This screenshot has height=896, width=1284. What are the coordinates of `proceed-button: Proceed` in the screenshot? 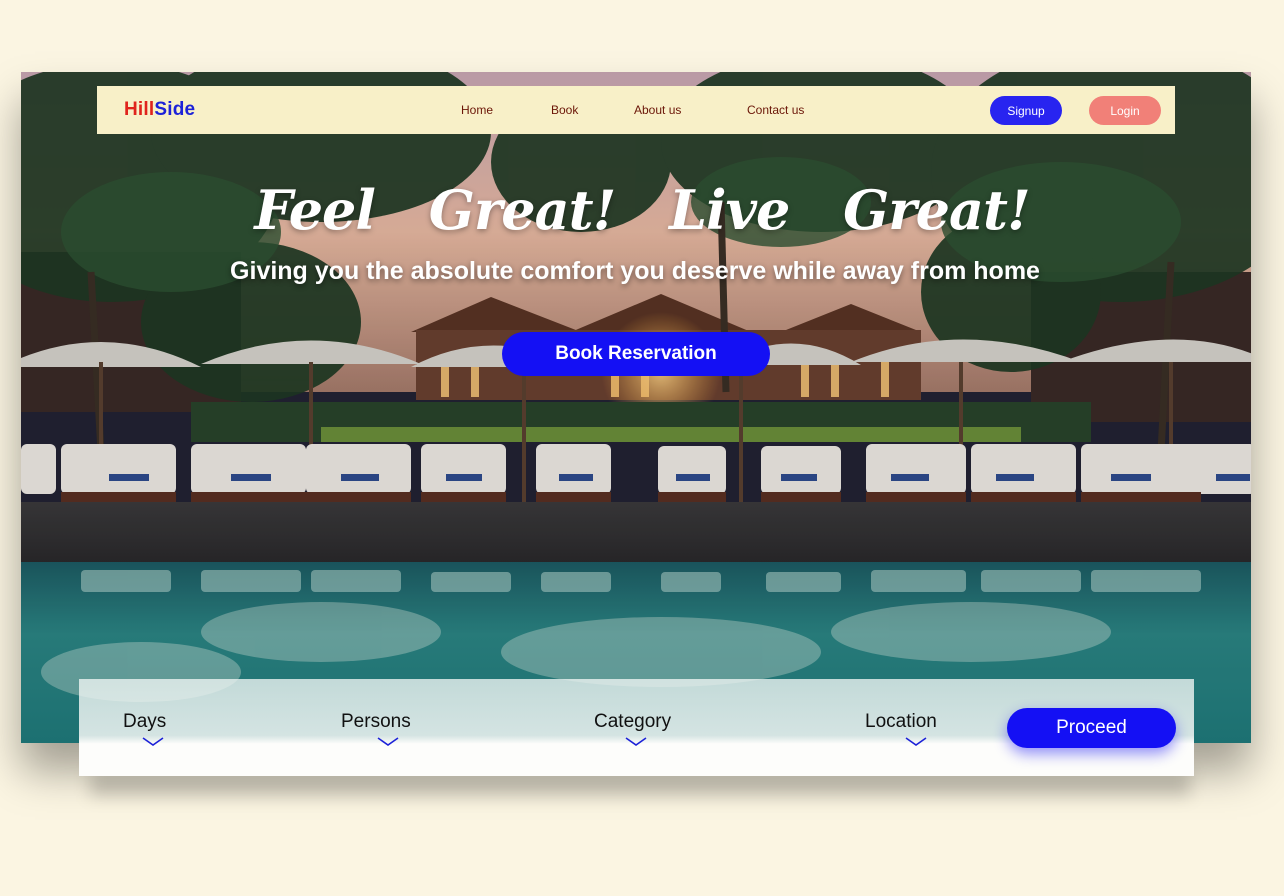 It's located at (1091, 728).